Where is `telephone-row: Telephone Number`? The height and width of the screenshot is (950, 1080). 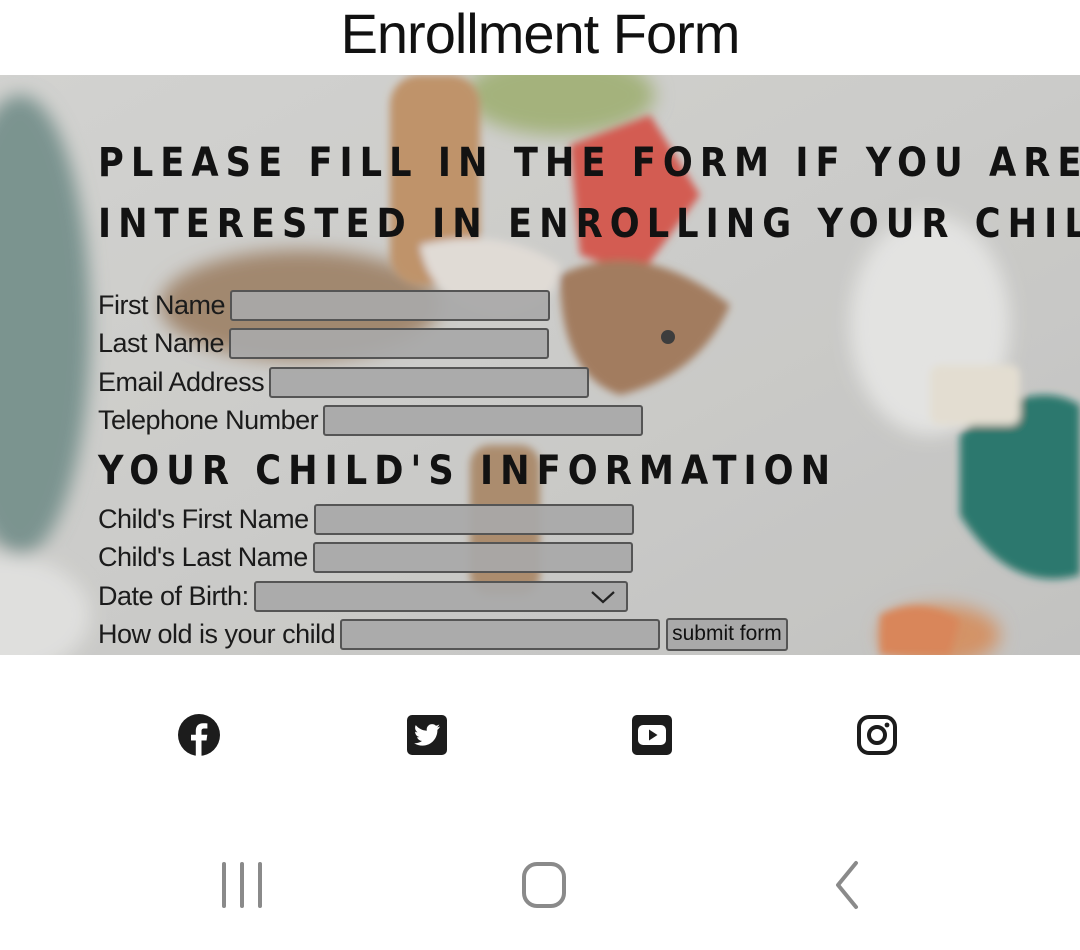 telephone-row: Telephone Number is located at coordinates (371, 420).